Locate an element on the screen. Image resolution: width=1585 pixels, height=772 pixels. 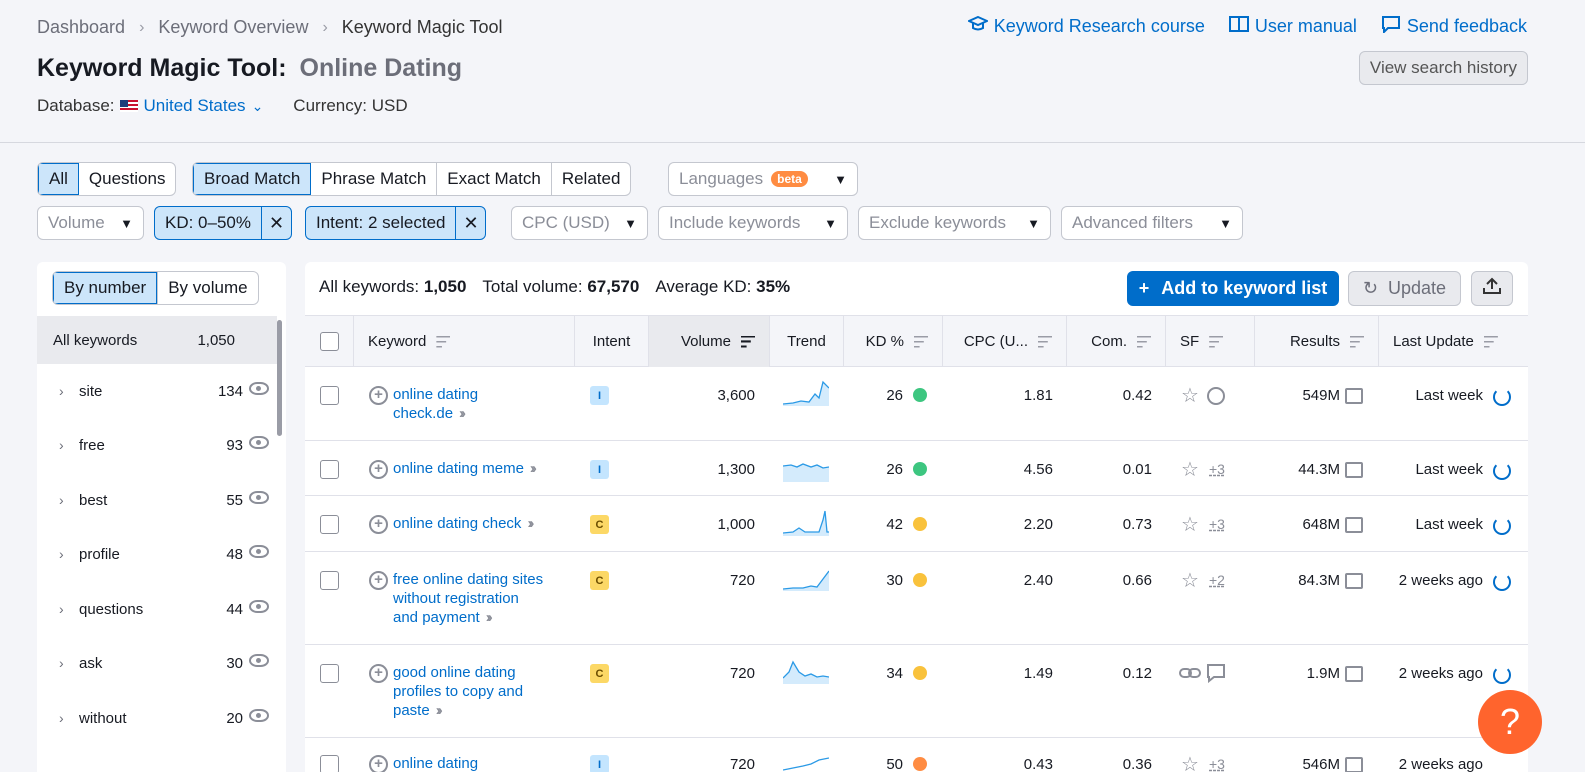
by-volume-toggle: By volume is located at coordinates (207, 288).